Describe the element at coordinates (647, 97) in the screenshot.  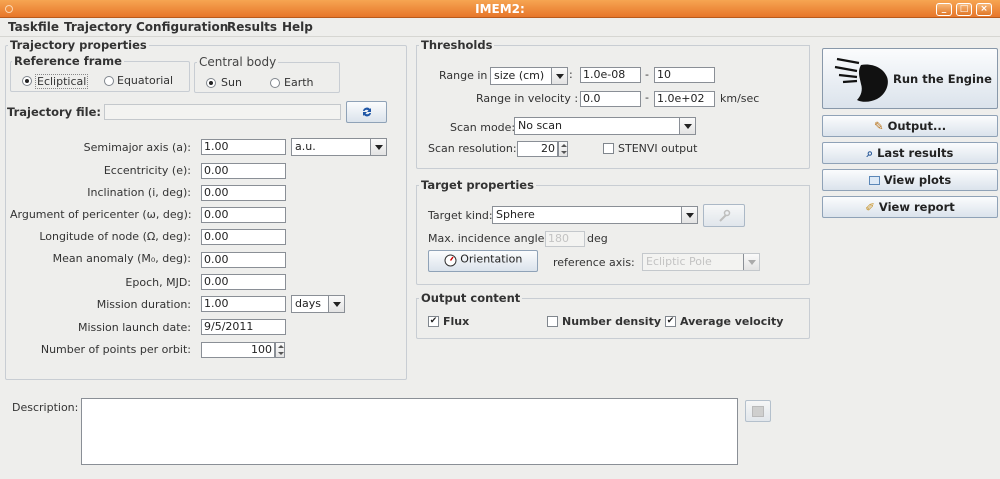
I see `velocity-range-dash: -` at that location.